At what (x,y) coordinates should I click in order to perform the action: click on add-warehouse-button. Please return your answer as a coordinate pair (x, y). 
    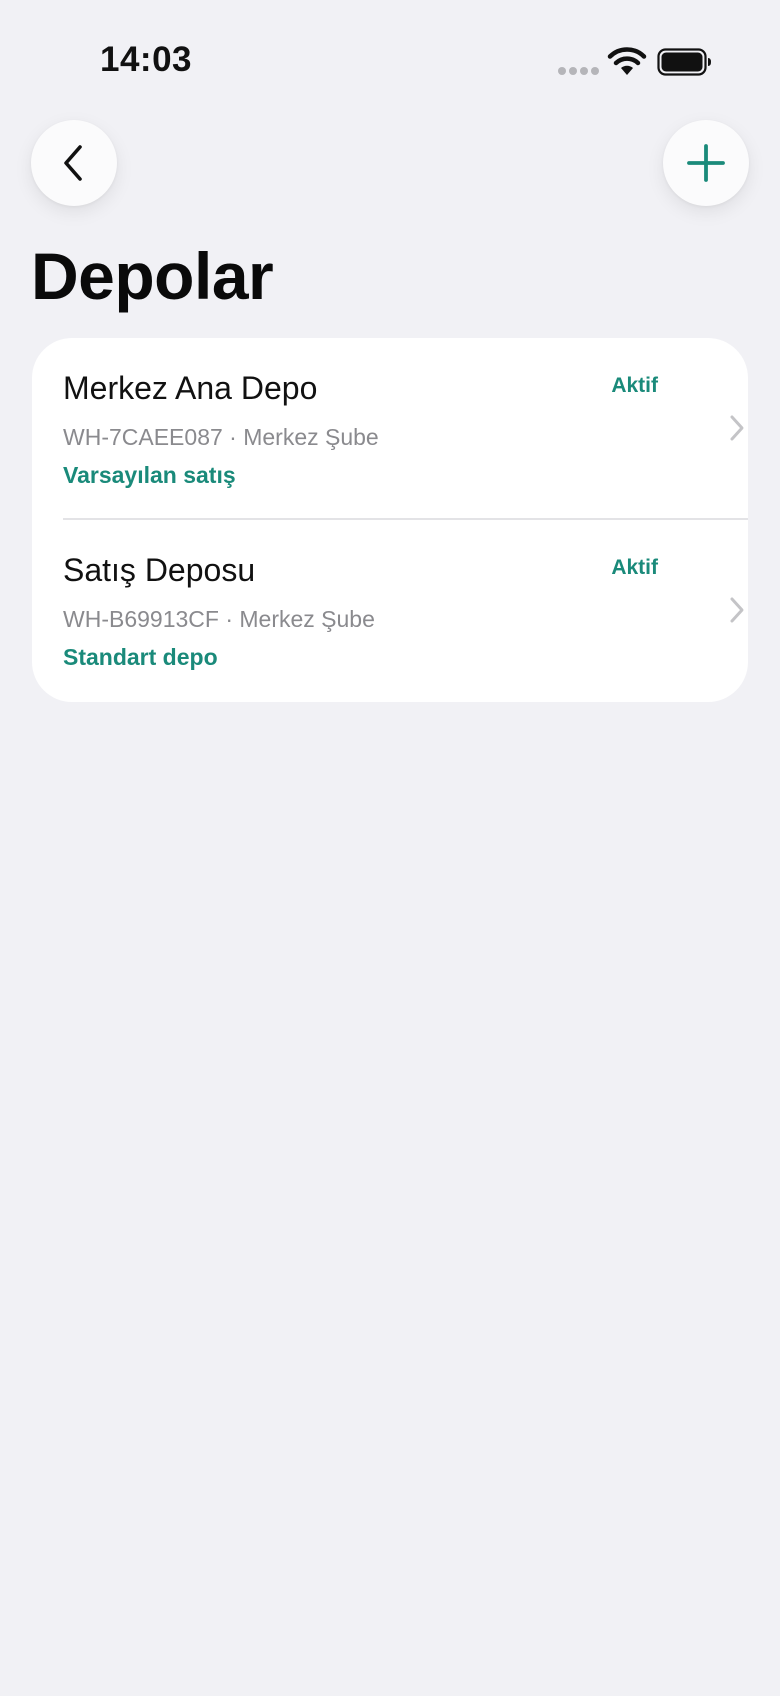
    Looking at the image, I should click on (706, 163).